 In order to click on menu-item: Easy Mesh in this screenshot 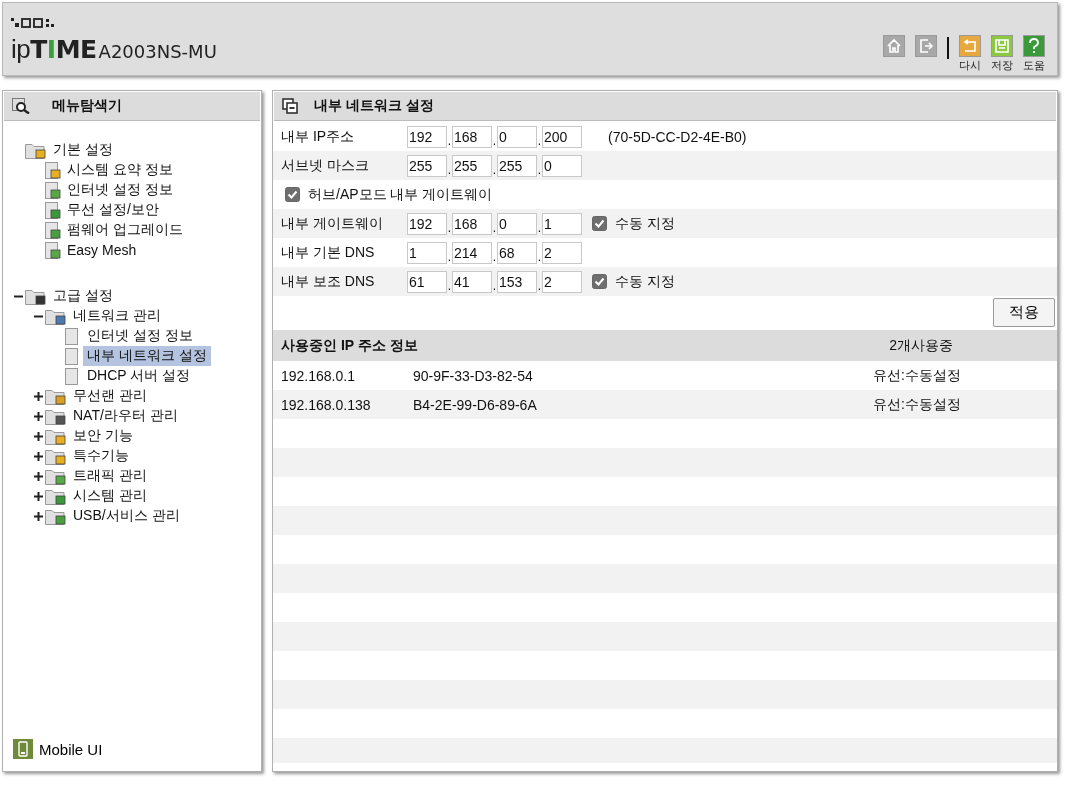, I will do `click(102, 250)`.